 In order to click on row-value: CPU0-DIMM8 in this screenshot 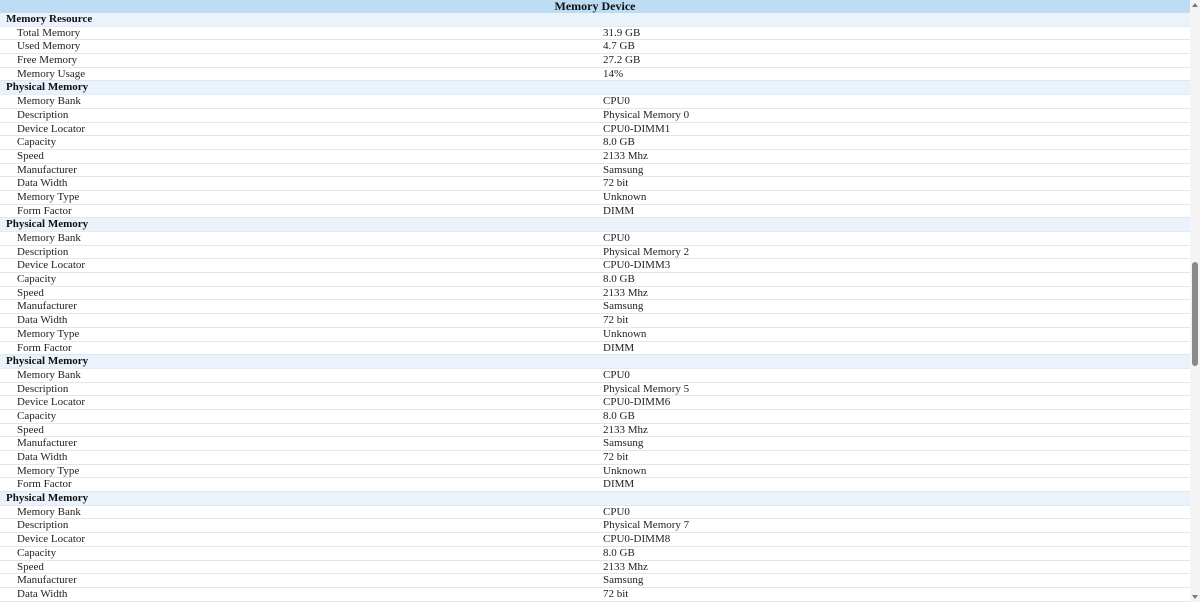, I will do `click(637, 539)`.